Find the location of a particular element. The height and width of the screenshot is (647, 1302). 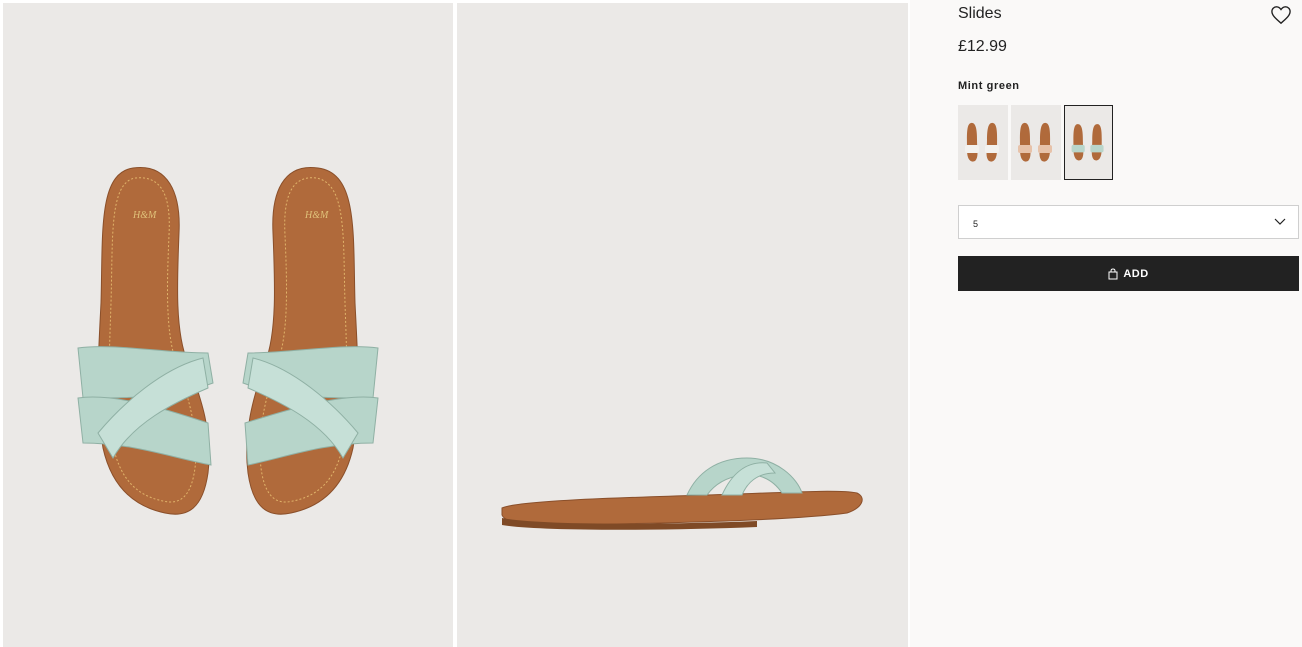

product-price: £12.99 is located at coordinates (982, 46).